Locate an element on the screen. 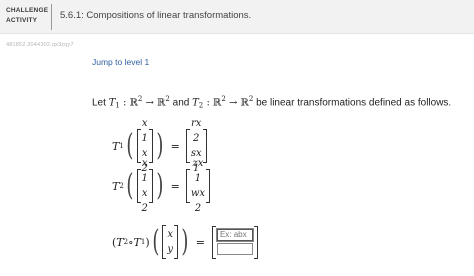  comp-t2-symbol: T is located at coordinates (120, 242).